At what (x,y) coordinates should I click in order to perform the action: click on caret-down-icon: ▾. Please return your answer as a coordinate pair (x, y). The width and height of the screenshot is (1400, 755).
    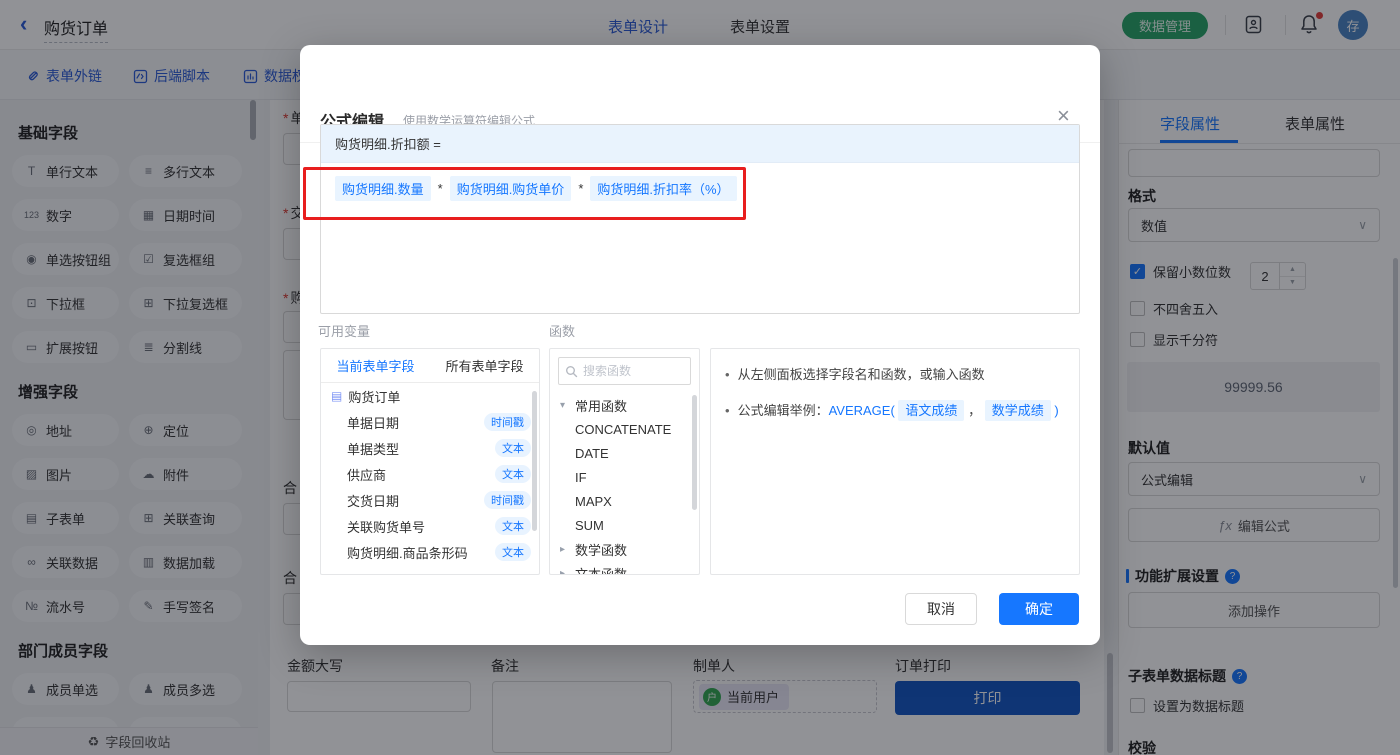
    Looking at the image, I should click on (563, 405).